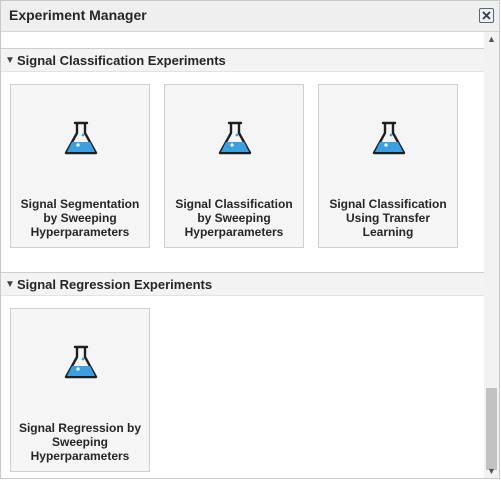 The width and height of the screenshot is (501, 480). Describe the element at coordinates (121, 60) in the screenshot. I see `section-title: Signal Classification Experiments` at that location.